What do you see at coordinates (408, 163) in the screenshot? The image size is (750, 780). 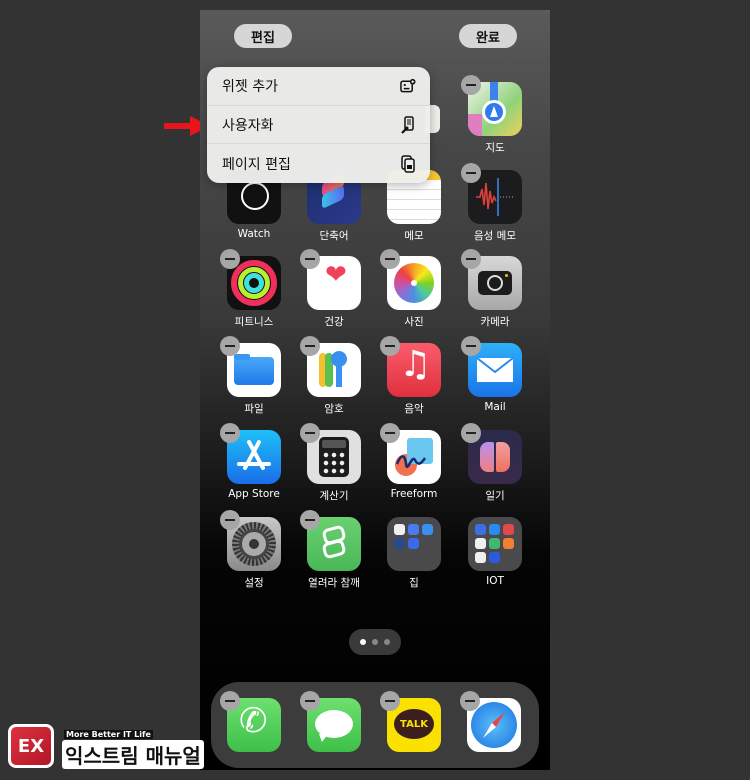 I see `edit-pages-icon` at bounding box center [408, 163].